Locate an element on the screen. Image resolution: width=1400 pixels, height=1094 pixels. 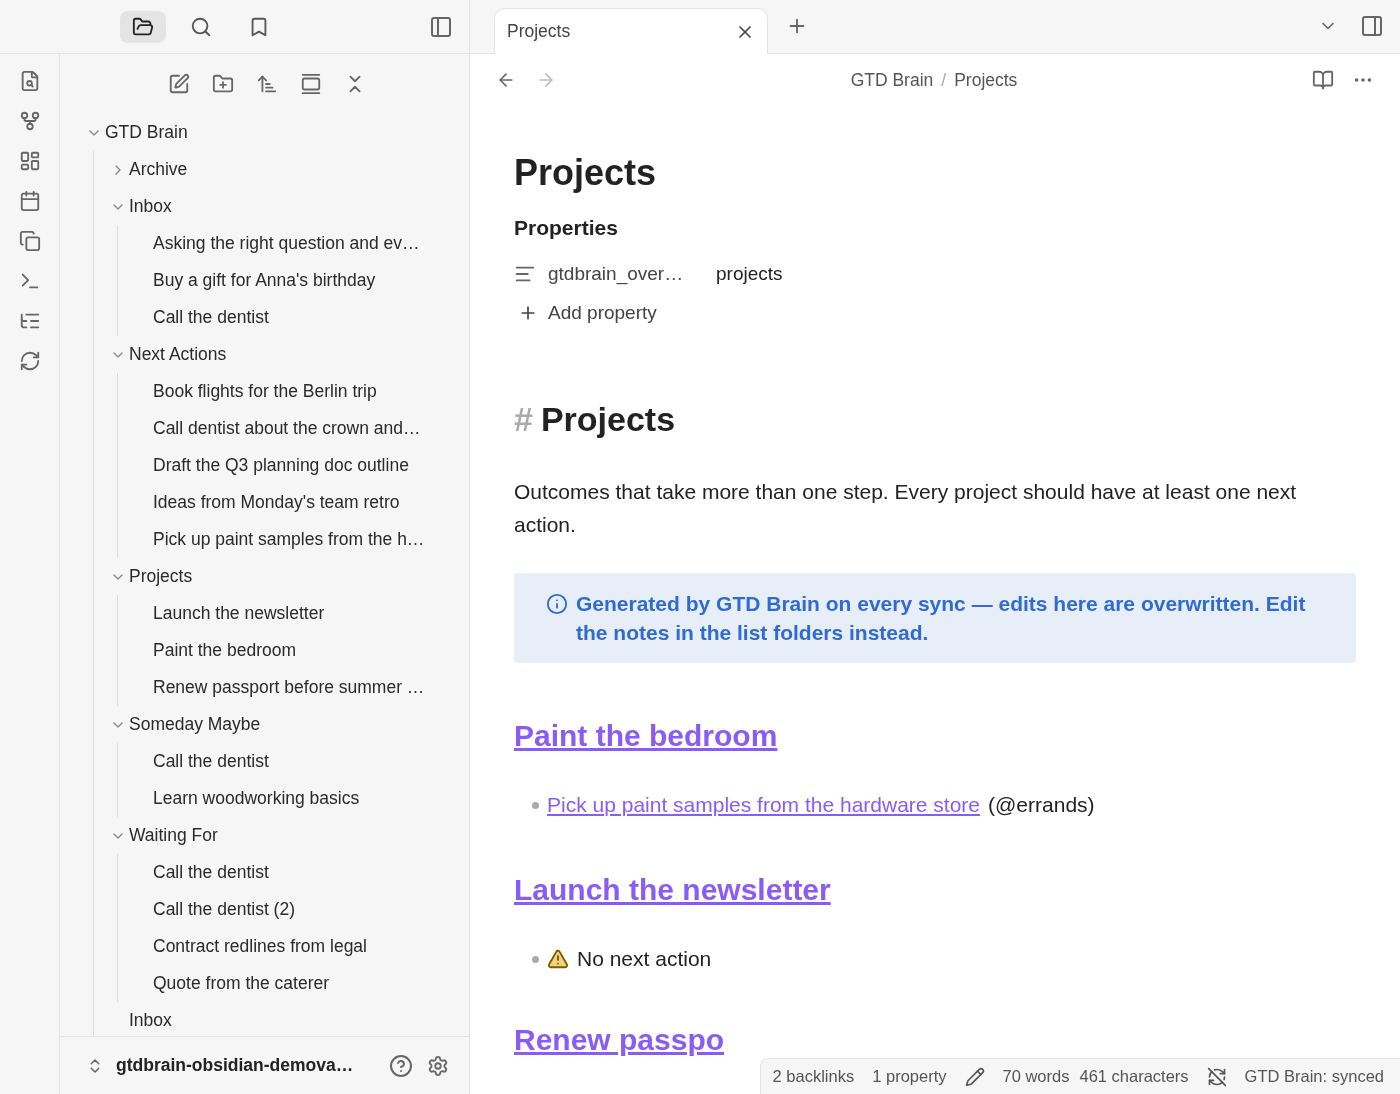
note-item: Draft the Q3 planning doc outline is located at coordinates (299, 465).